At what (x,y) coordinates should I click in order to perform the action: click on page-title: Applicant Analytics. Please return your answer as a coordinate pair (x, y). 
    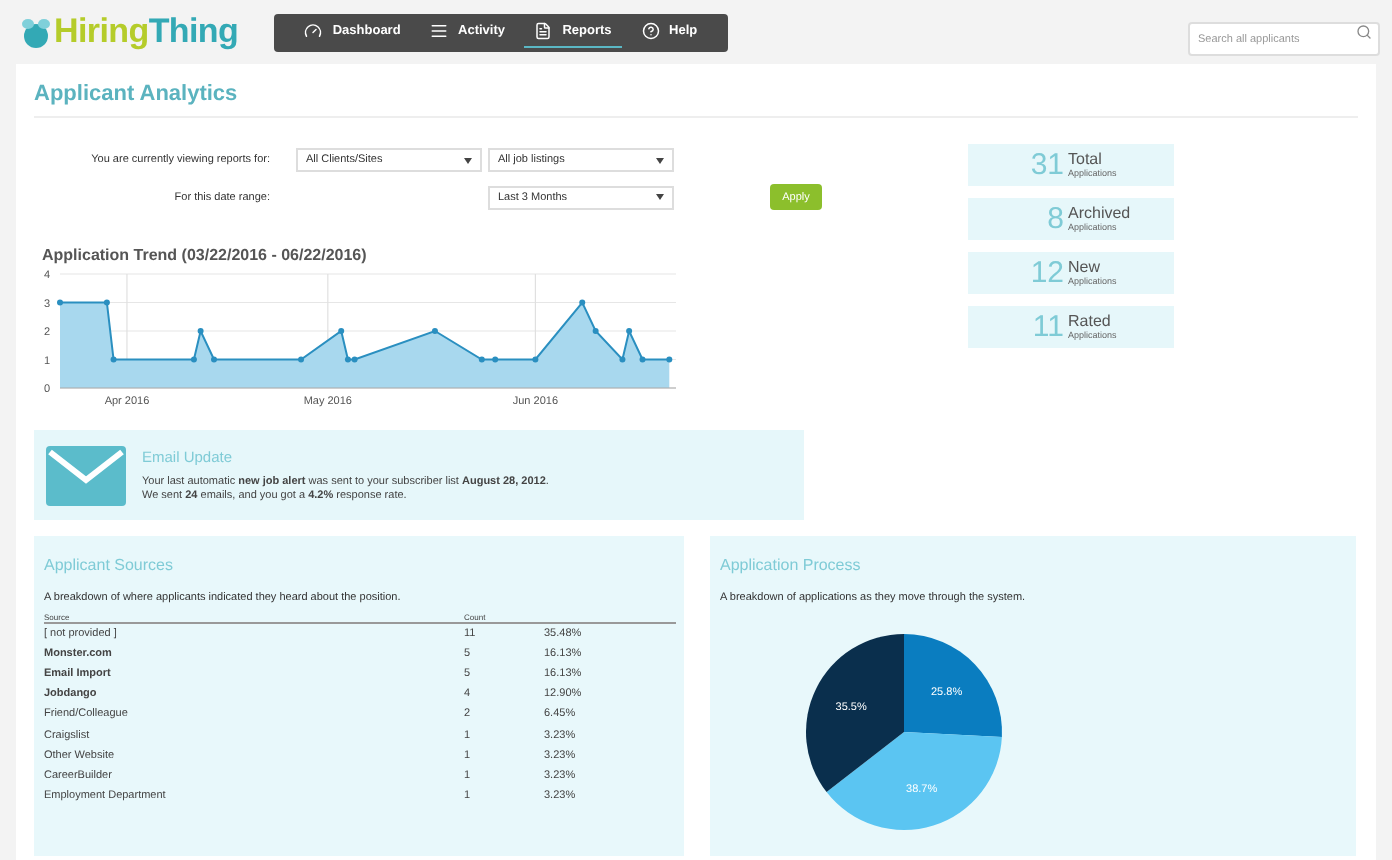
    Looking at the image, I should click on (696, 91).